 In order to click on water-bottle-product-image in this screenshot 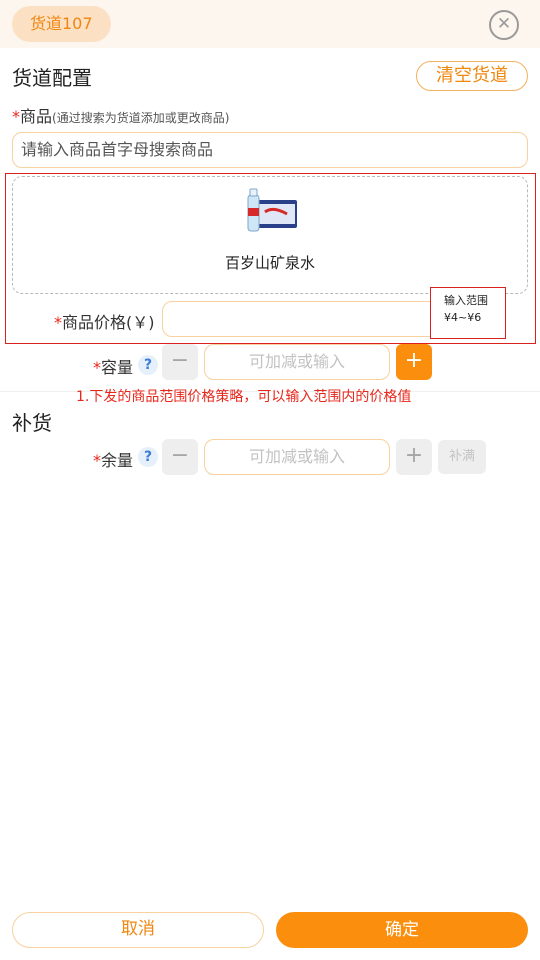, I will do `click(272, 210)`.